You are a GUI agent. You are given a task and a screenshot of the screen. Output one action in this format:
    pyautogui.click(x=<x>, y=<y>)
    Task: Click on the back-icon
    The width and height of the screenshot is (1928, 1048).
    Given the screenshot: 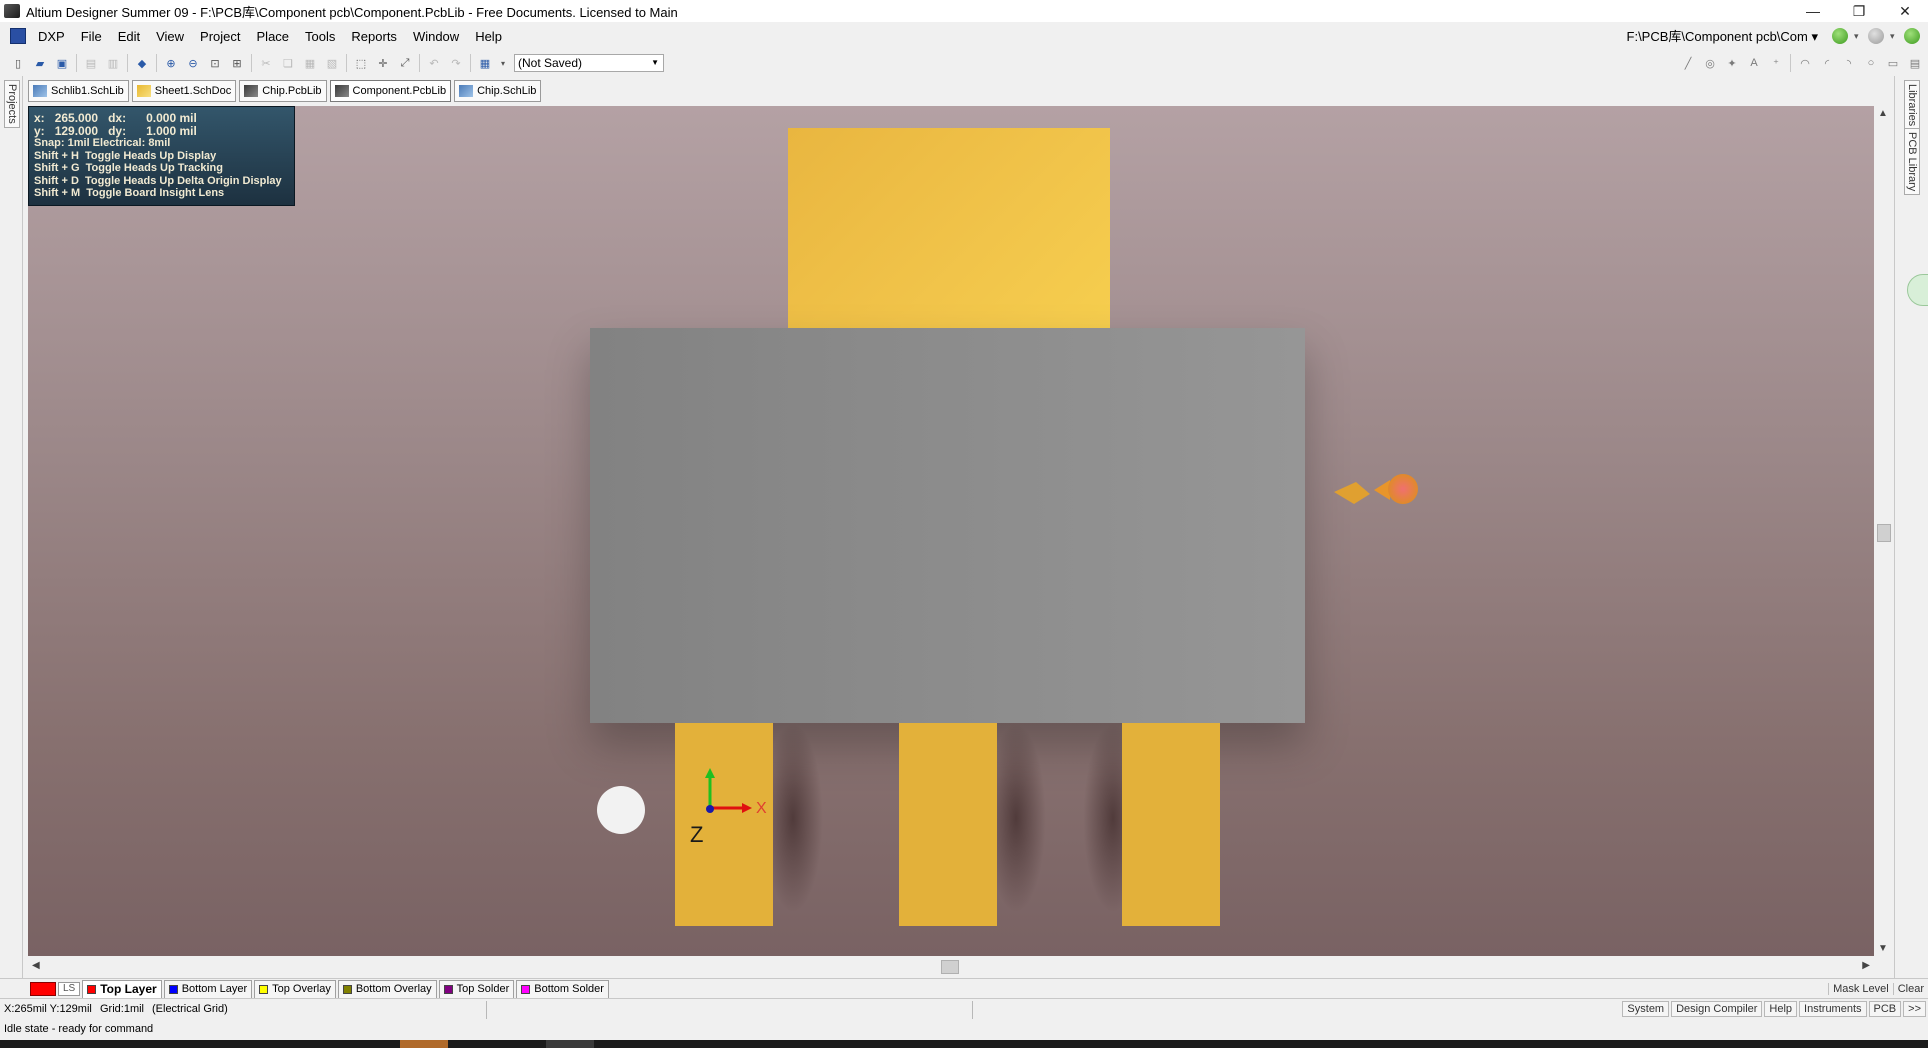 What is the action you would take?
    pyautogui.click(x=1840, y=36)
    